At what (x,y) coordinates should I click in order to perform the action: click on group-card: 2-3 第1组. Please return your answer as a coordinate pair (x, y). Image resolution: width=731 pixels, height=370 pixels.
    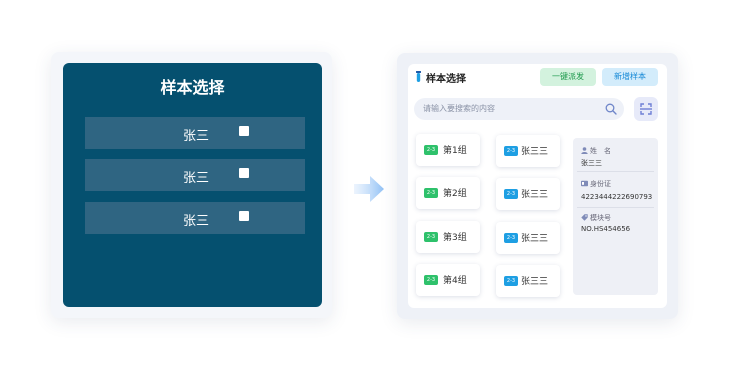
    Looking at the image, I should click on (448, 150).